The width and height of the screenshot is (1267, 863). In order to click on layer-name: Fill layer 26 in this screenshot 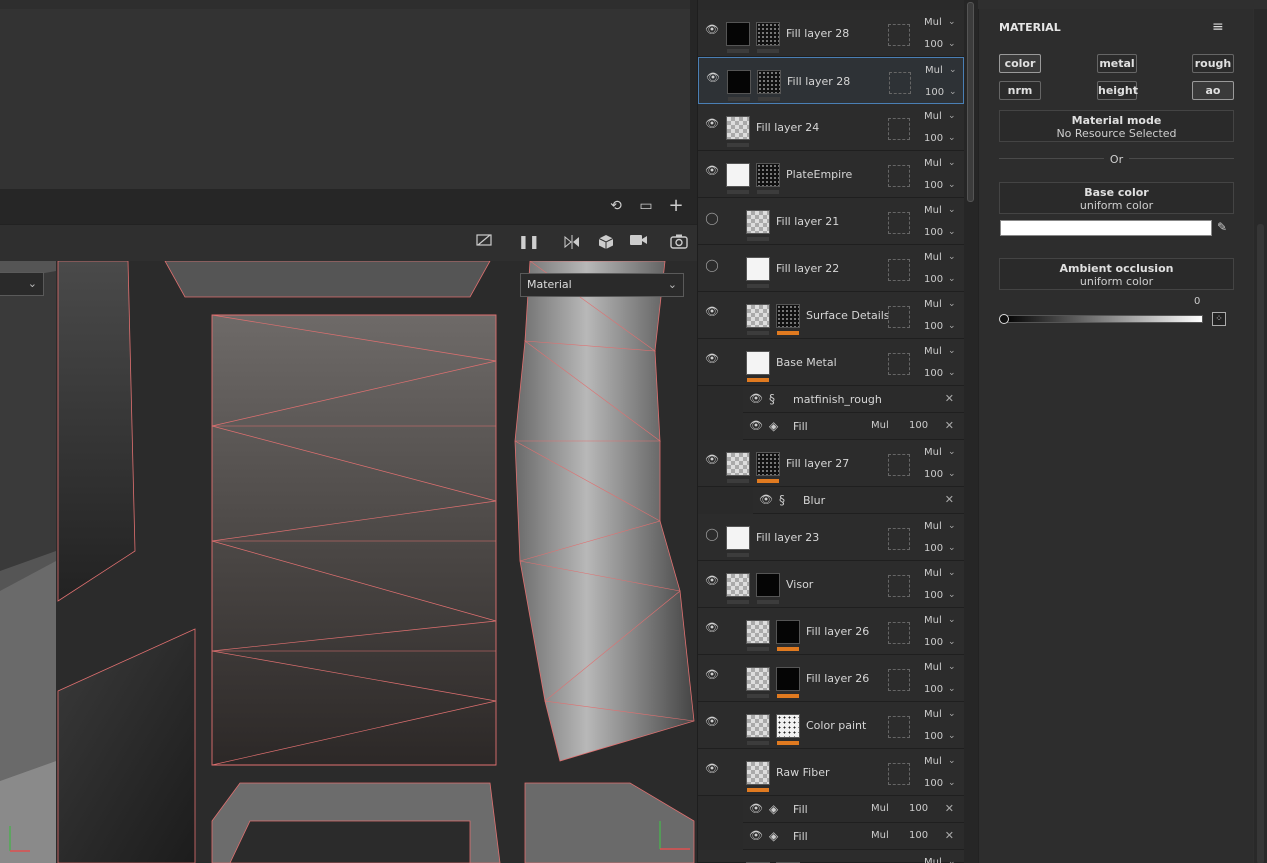, I will do `click(837, 631)`.